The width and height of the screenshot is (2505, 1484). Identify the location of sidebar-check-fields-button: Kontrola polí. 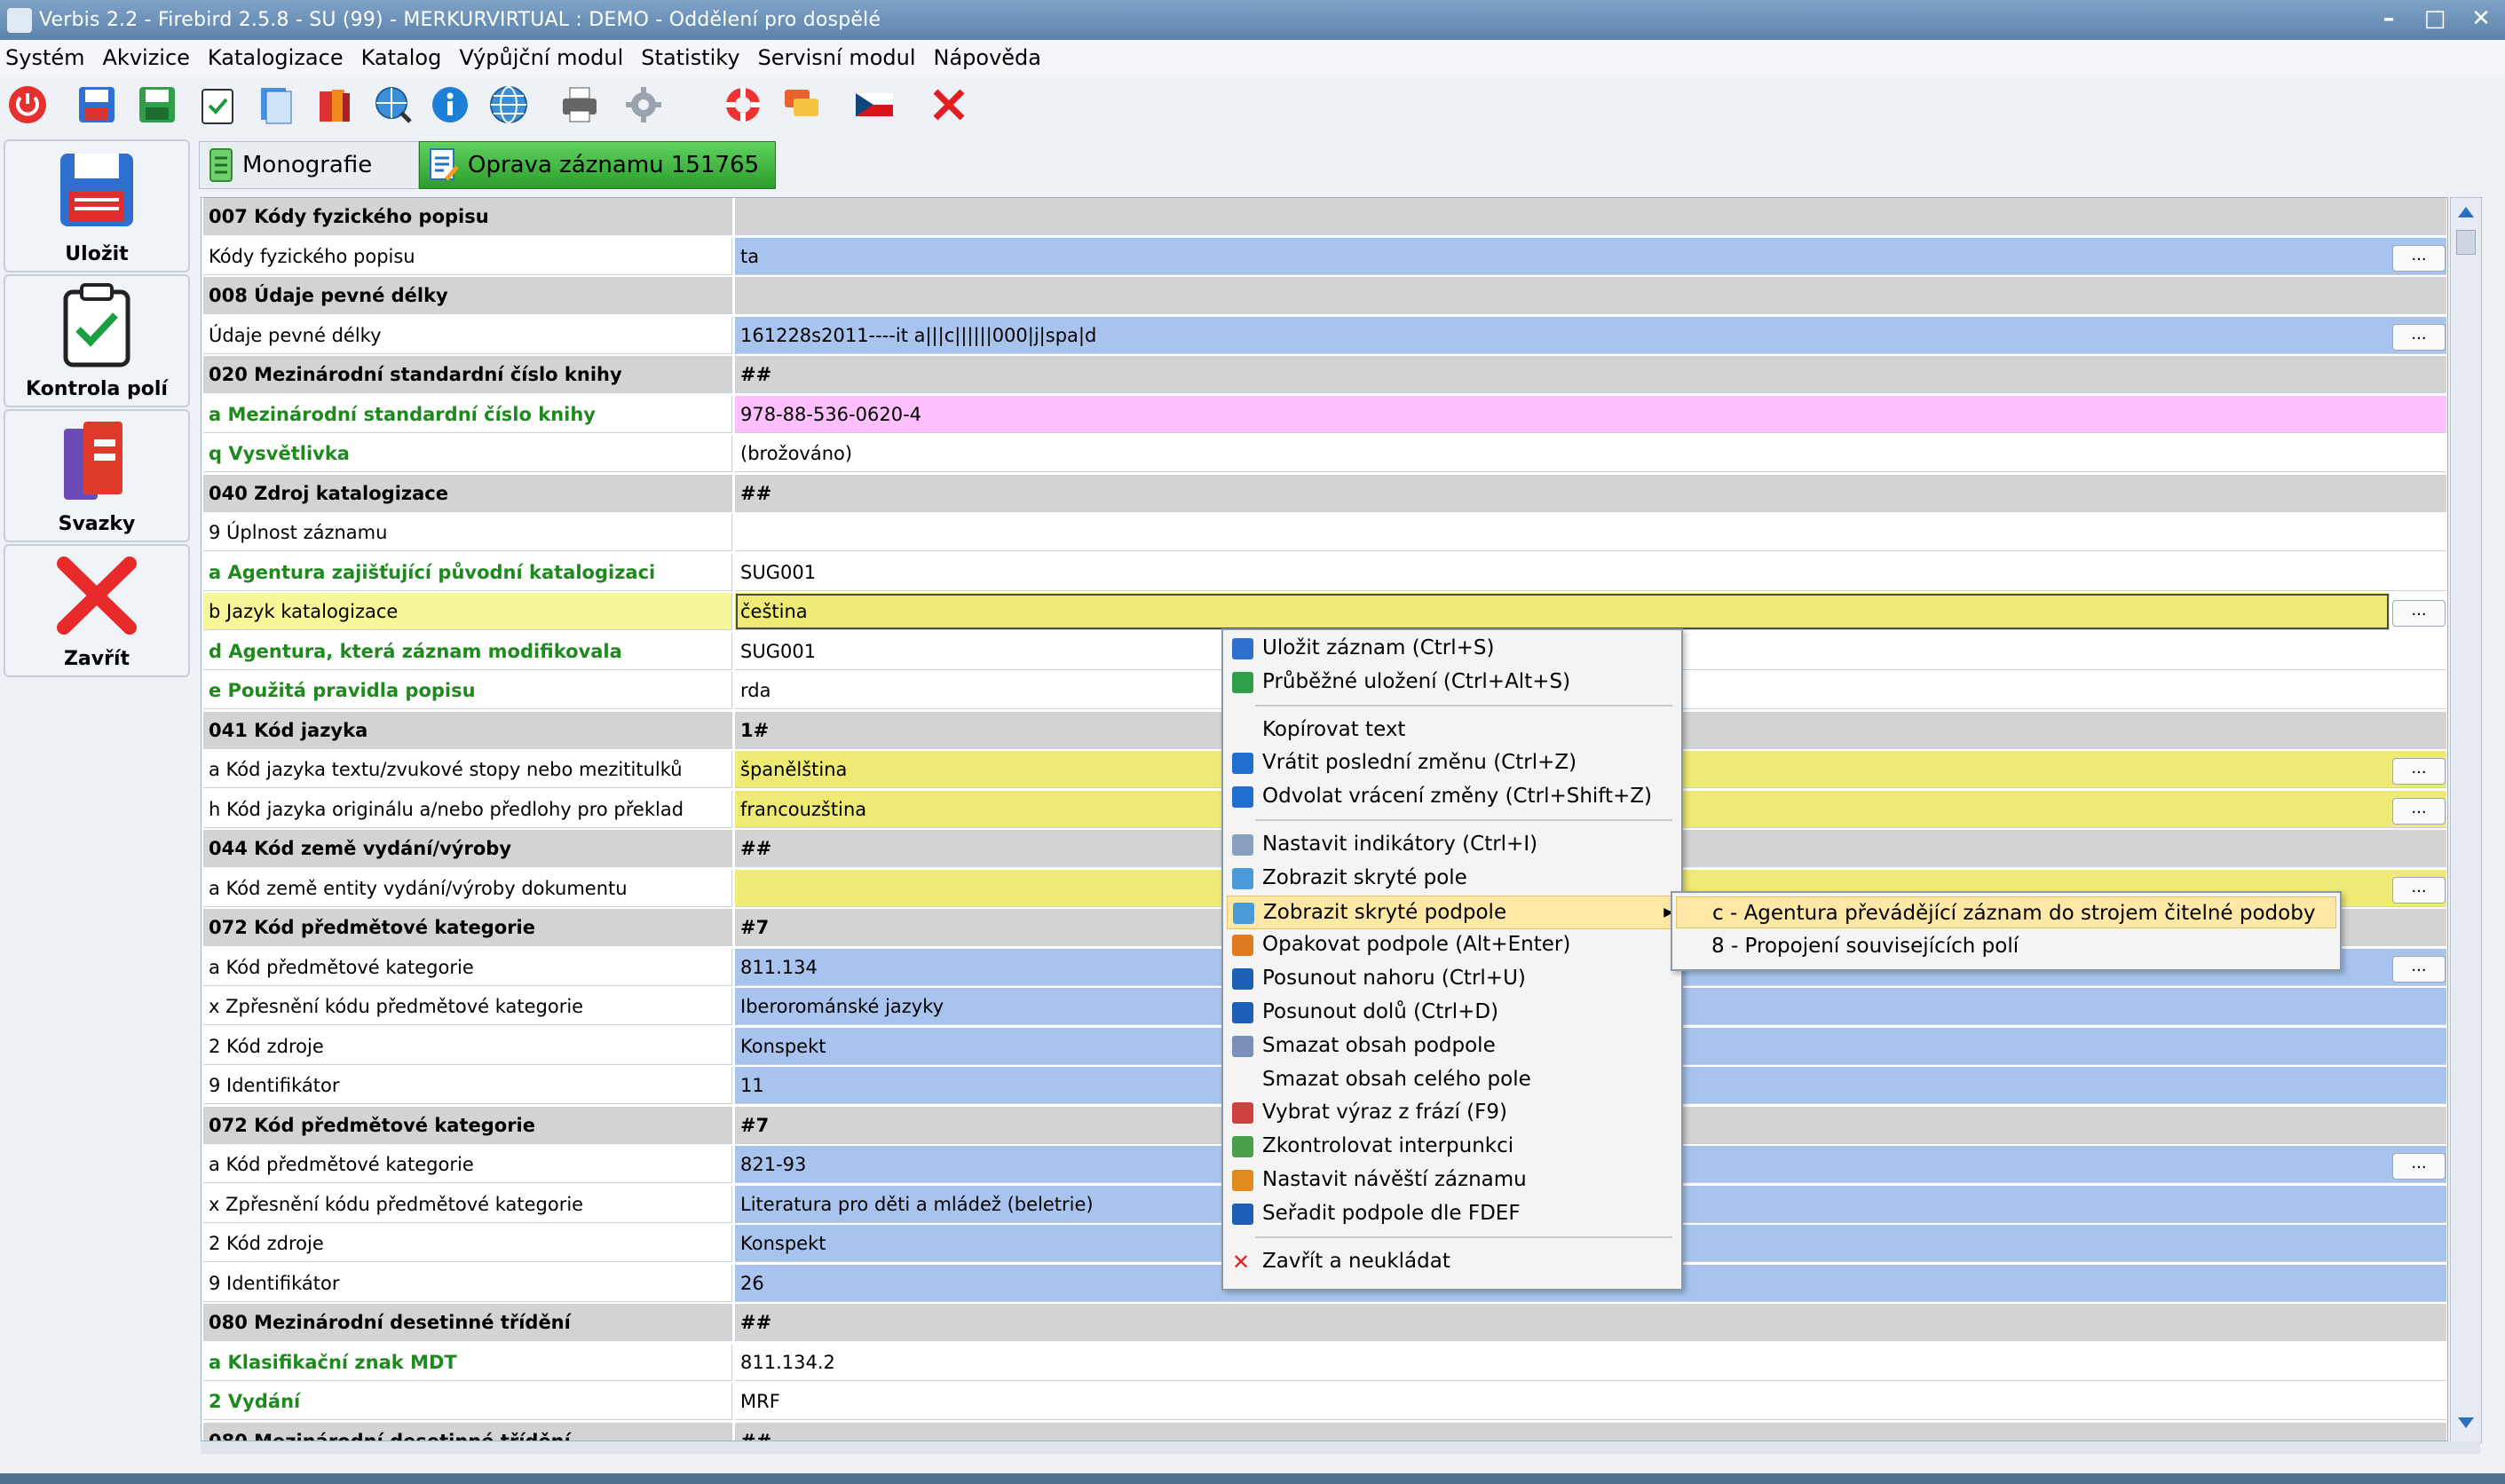
(97, 341).